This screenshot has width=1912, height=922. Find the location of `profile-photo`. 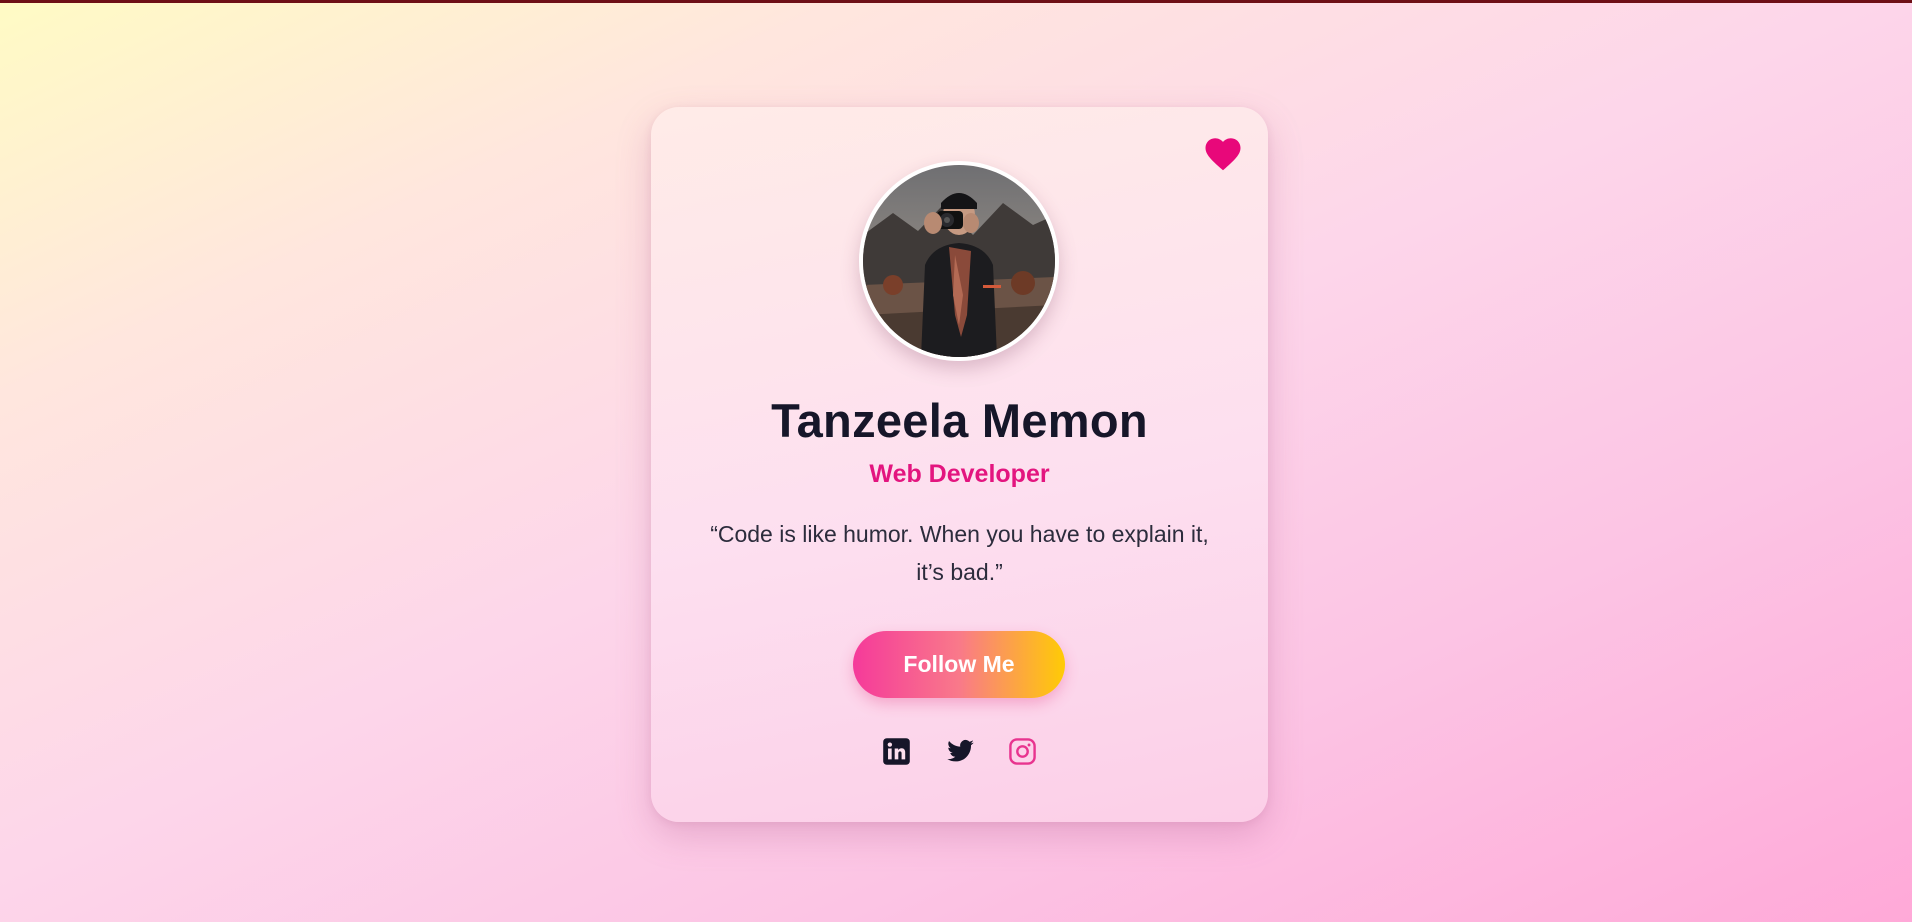

profile-photo is located at coordinates (959, 261).